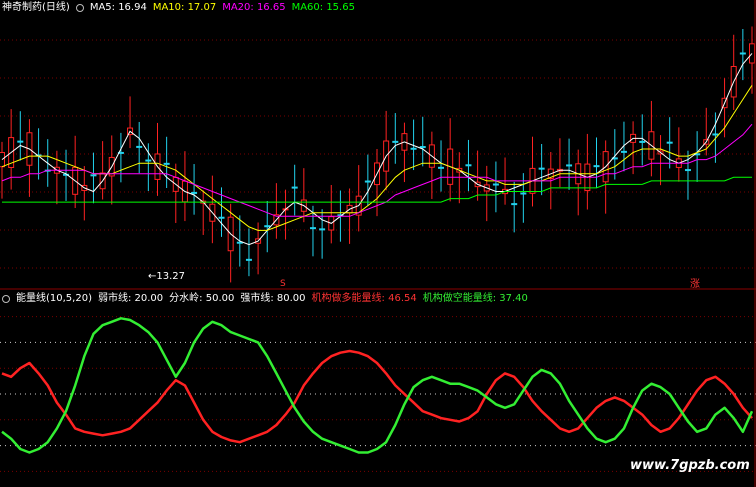 This screenshot has width=756, height=487. What do you see at coordinates (283, 284) in the screenshot?
I see `signal-marker-s: S` at bounding box center [283, 284].